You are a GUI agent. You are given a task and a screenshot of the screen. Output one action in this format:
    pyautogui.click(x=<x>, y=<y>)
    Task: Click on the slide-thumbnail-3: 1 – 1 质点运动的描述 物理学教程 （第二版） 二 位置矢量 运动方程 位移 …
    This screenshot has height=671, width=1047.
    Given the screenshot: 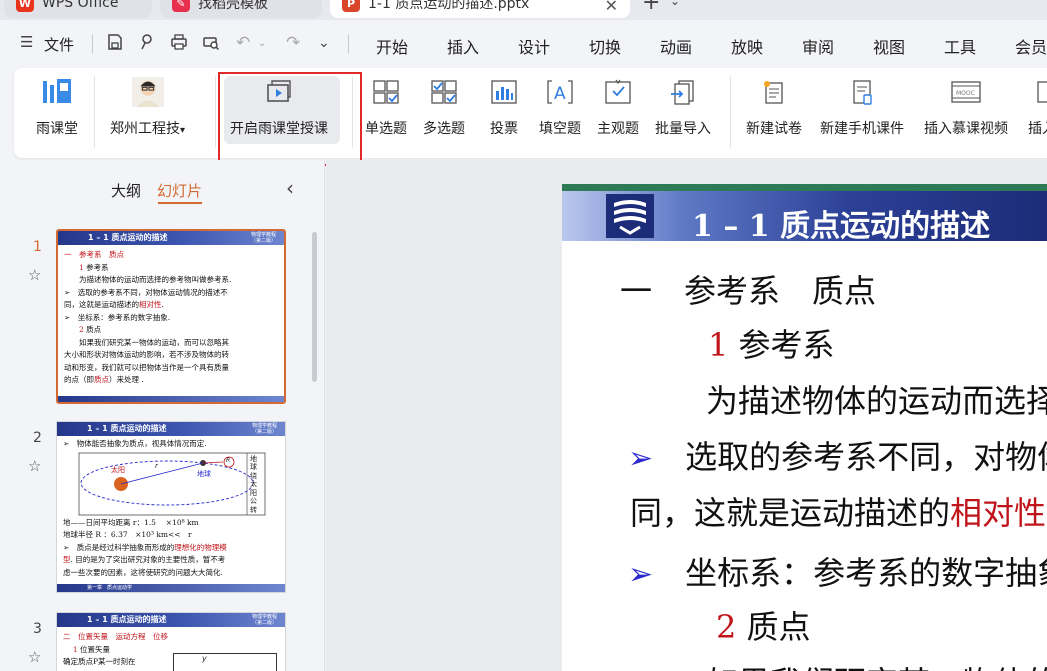 What is the action you would take?
    pyautogui.click(x=171, y=641)
    